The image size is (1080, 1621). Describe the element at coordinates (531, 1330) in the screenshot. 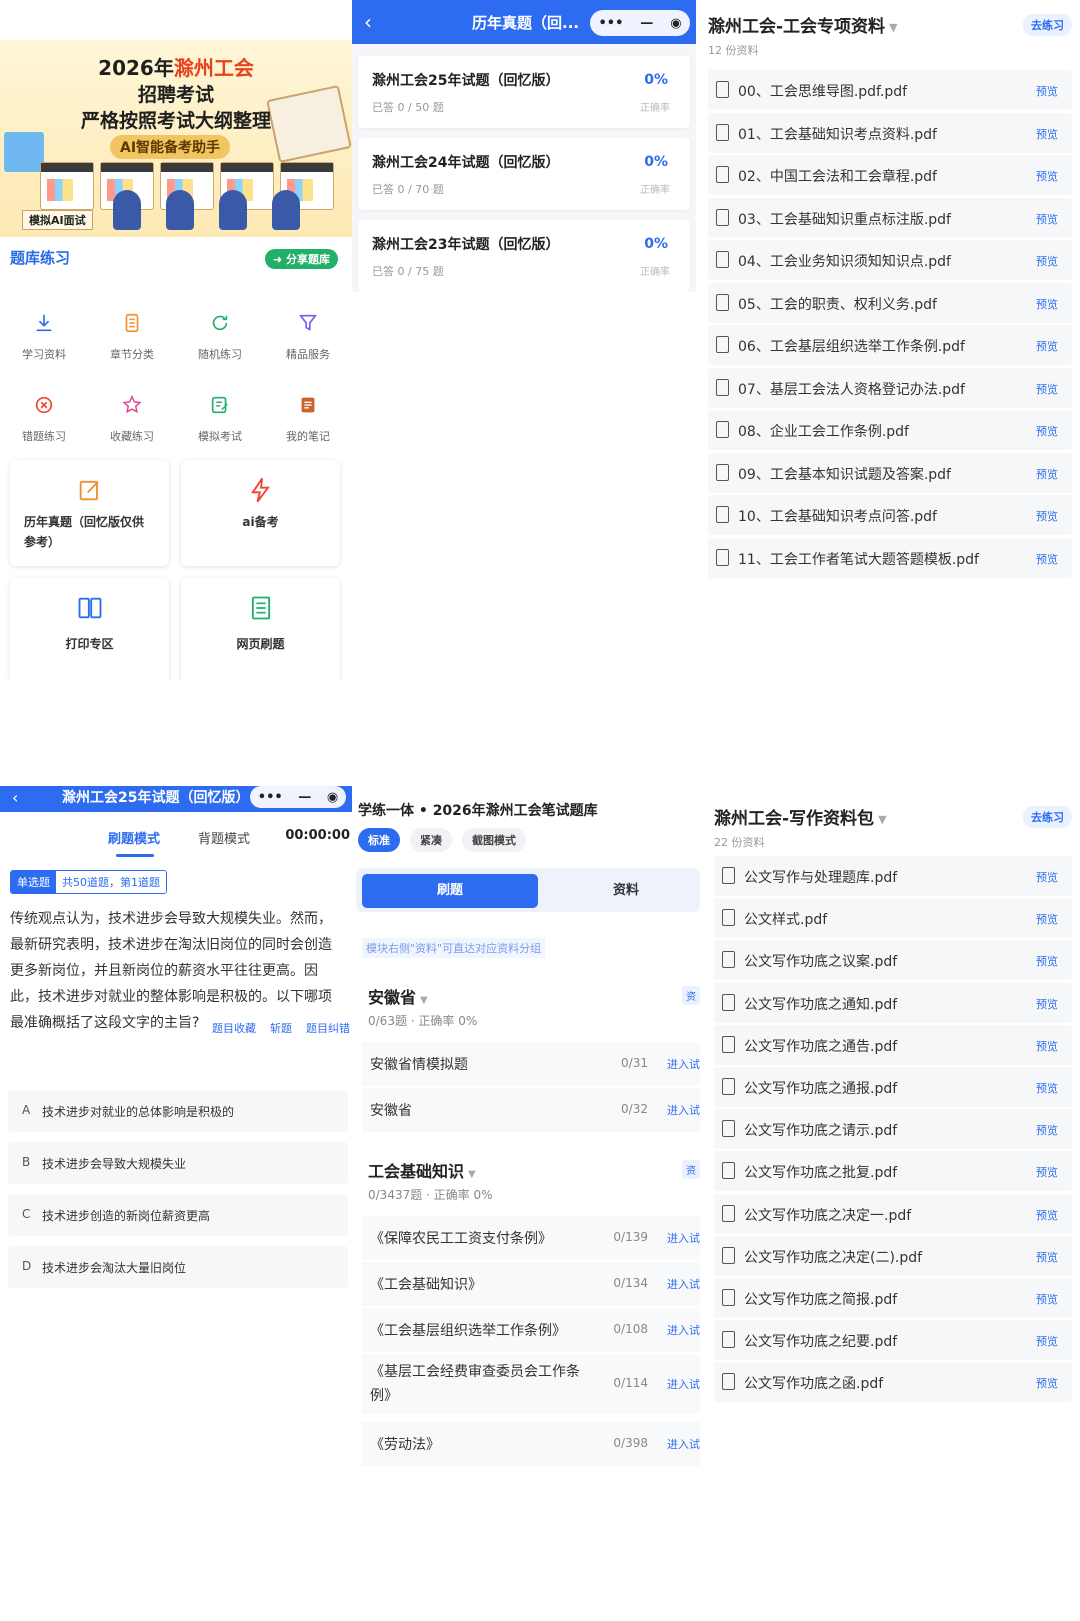

I see `list-item: 《工会基层组织选举工作条例》 0/108 进入试` at that location.